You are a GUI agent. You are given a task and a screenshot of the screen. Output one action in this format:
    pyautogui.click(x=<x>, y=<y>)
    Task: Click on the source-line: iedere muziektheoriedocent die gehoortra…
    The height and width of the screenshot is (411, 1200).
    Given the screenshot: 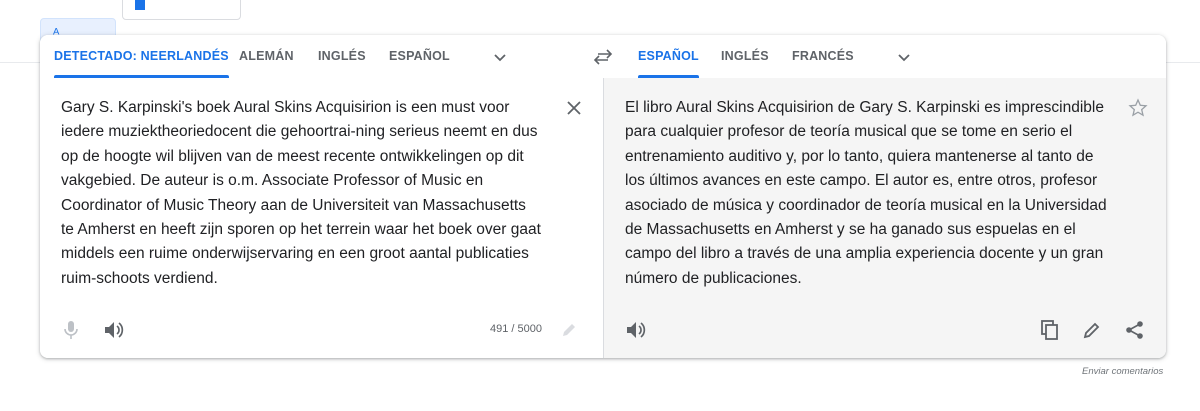 What is the action you would take?
    pyautogui.click(x=299, y=132)
    